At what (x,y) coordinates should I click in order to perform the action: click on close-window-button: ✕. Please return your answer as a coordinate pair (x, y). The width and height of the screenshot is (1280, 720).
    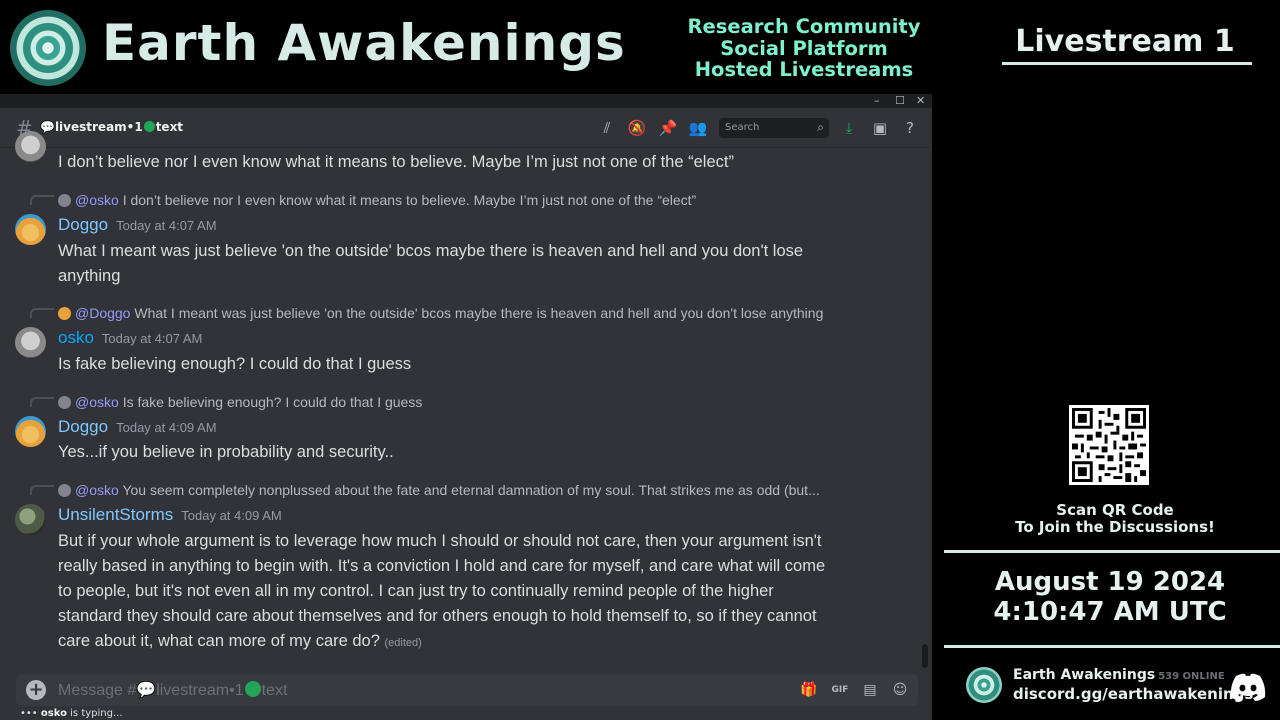
    Looking at the image, I should click on (920, 101).